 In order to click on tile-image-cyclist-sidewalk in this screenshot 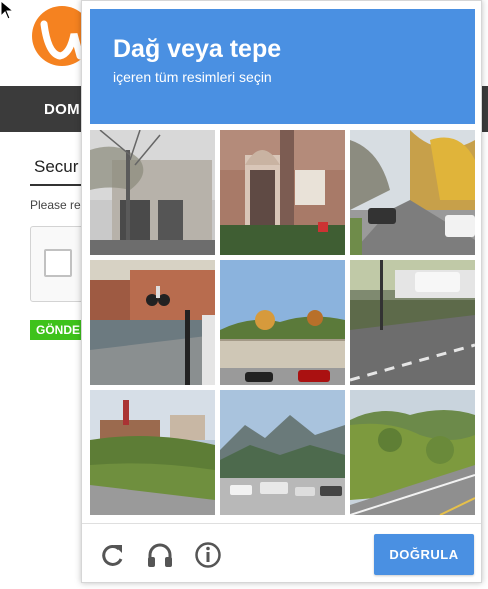, I will do `click(152, 322)`.